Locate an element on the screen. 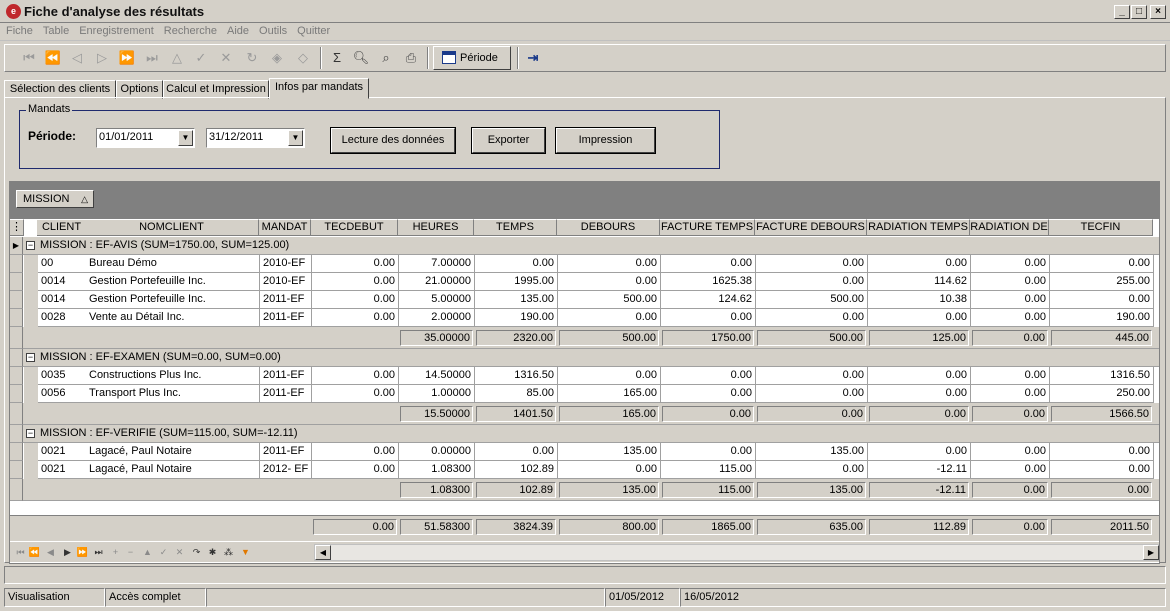 The height and width of the screenshot is (611, 1170). refresh-icon: ↻ is located at coordinates (252, 58).